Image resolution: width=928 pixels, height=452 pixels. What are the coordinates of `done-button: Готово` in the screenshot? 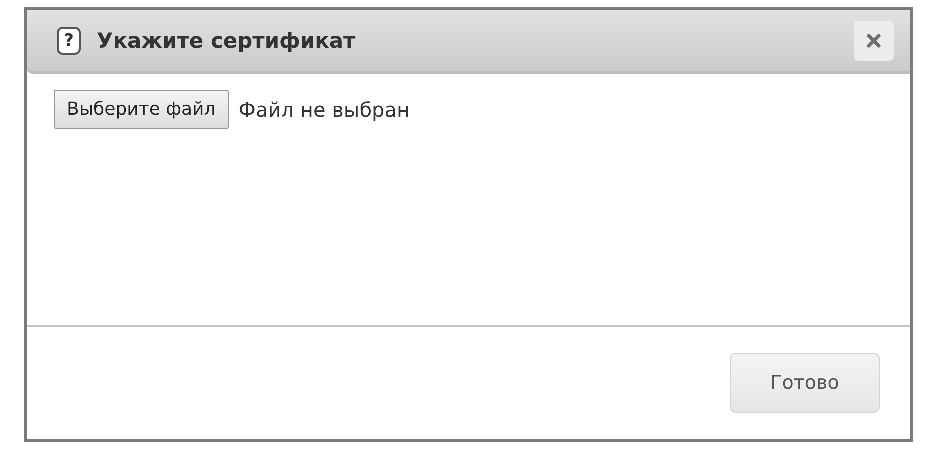 It's located at (805, 383).